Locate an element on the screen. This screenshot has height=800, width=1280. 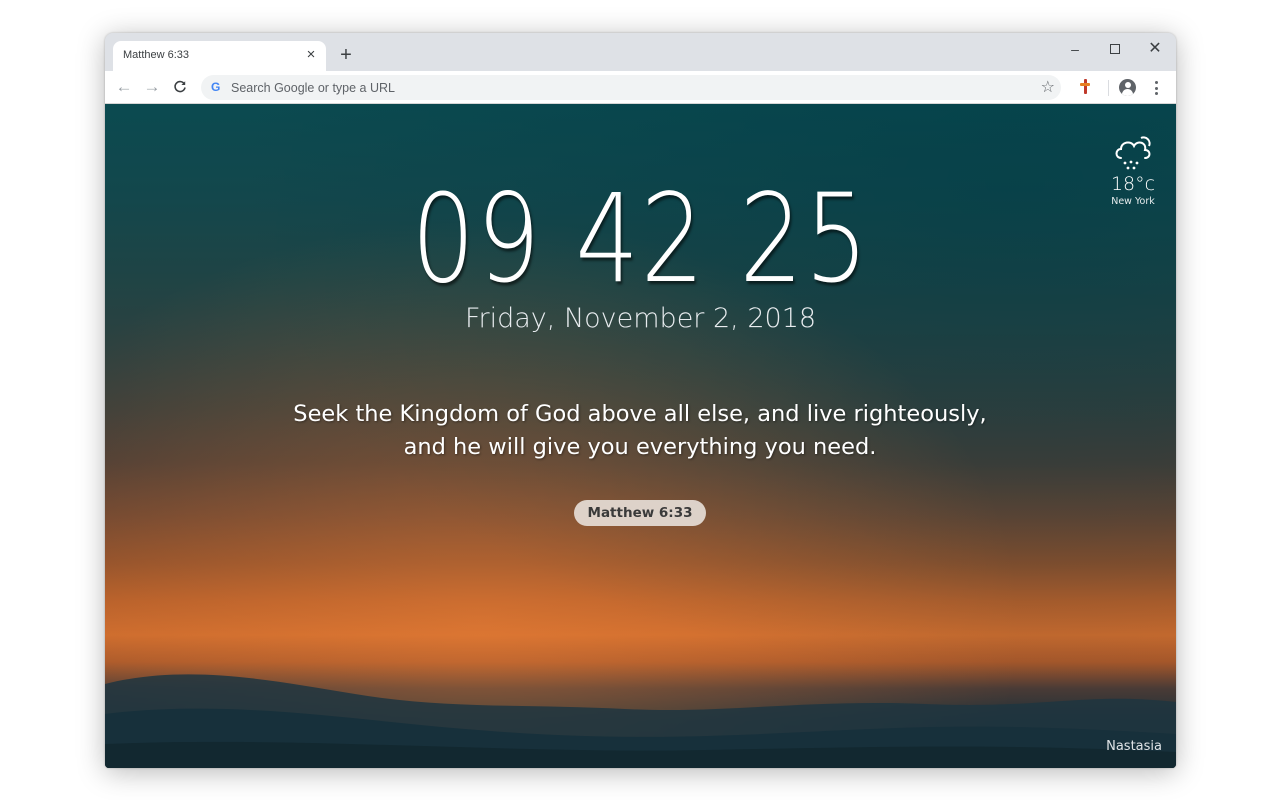
menu-icon is located at coordinates (1156, 88).